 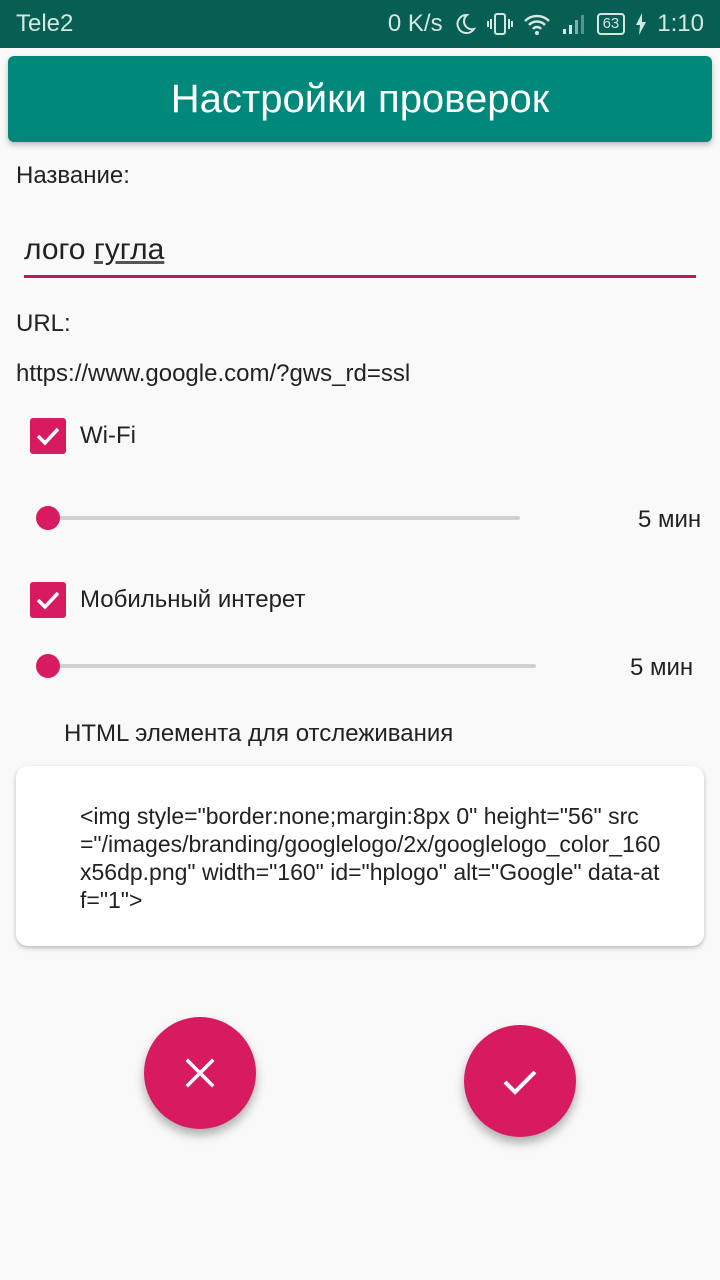 I want to click on html-element-label: HTML элемента для отслеживания, so click(x=259, y=733).